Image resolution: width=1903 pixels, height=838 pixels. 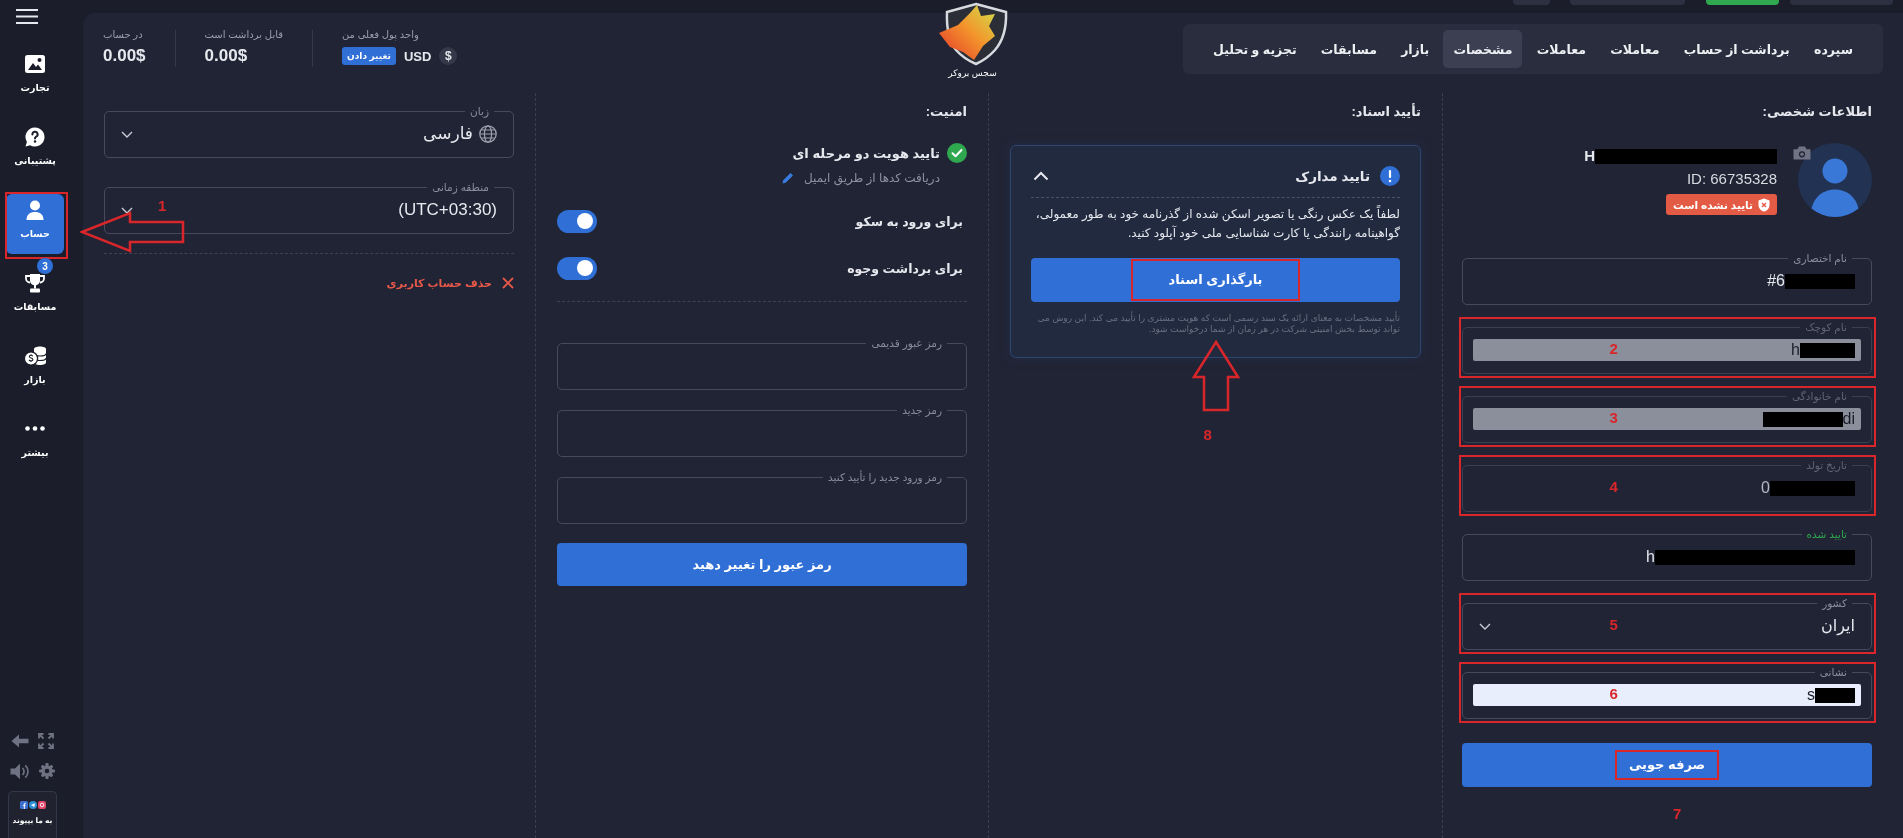 I want to click on field-label: نشانی, so click(x=1833, y=672).